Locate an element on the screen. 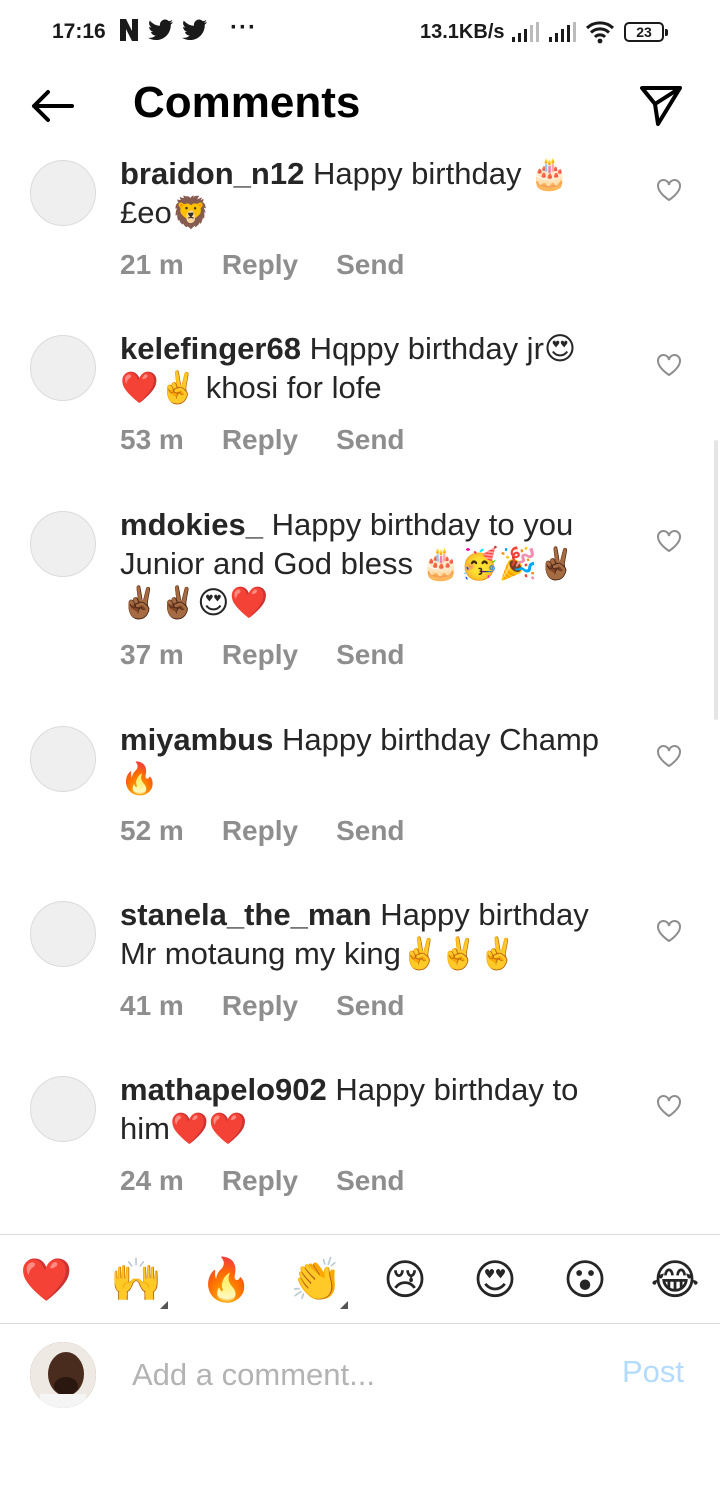 Image resolution: width=720 pixels, height=1508 pixels. reaction-heart-eyes-icon: 😍 is located at coordinates (495, 1280).